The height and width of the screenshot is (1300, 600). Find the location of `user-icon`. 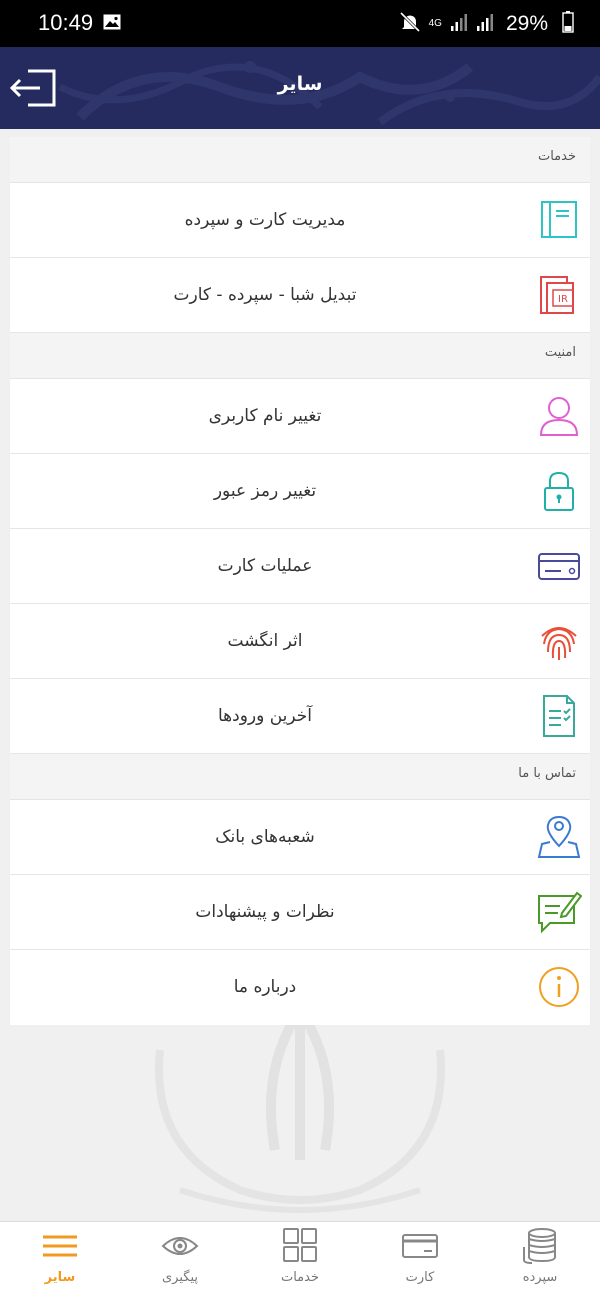

user-icon is located at coordinates (559, 416).